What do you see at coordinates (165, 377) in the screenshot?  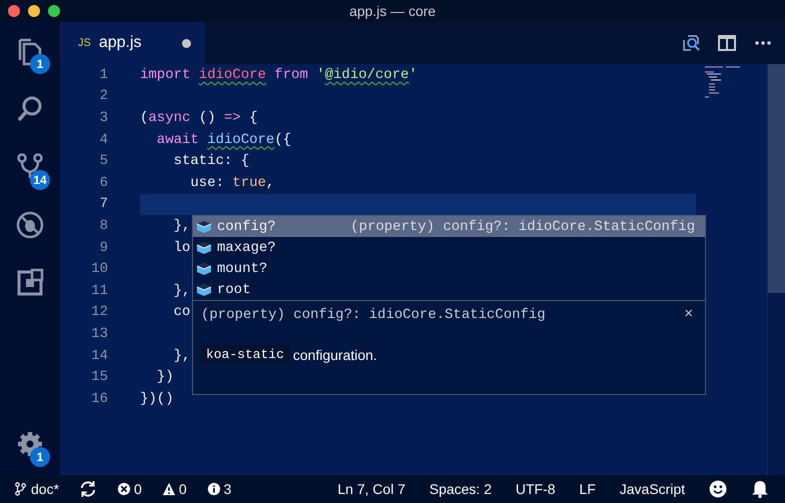 I see `code-token: })` at bounding box center [165, 377].